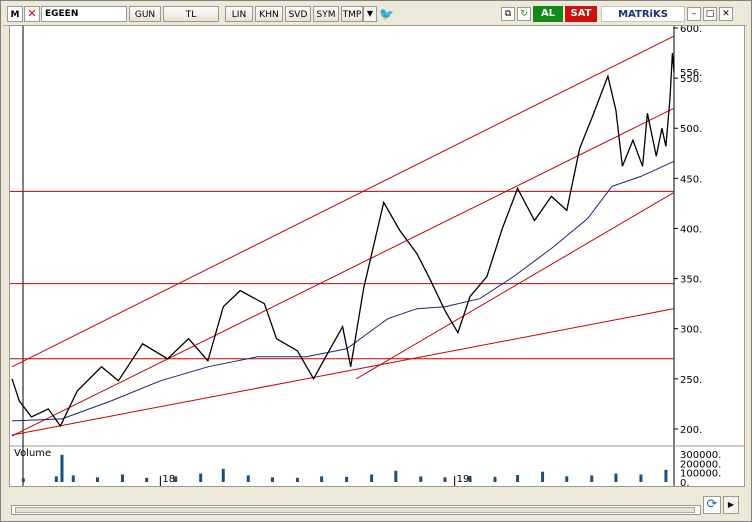  What do you see at coordinates (376, 502) in the screenshot?
I see `bottom-bar: ⟳ ▶` at bounding box center [376, 502].